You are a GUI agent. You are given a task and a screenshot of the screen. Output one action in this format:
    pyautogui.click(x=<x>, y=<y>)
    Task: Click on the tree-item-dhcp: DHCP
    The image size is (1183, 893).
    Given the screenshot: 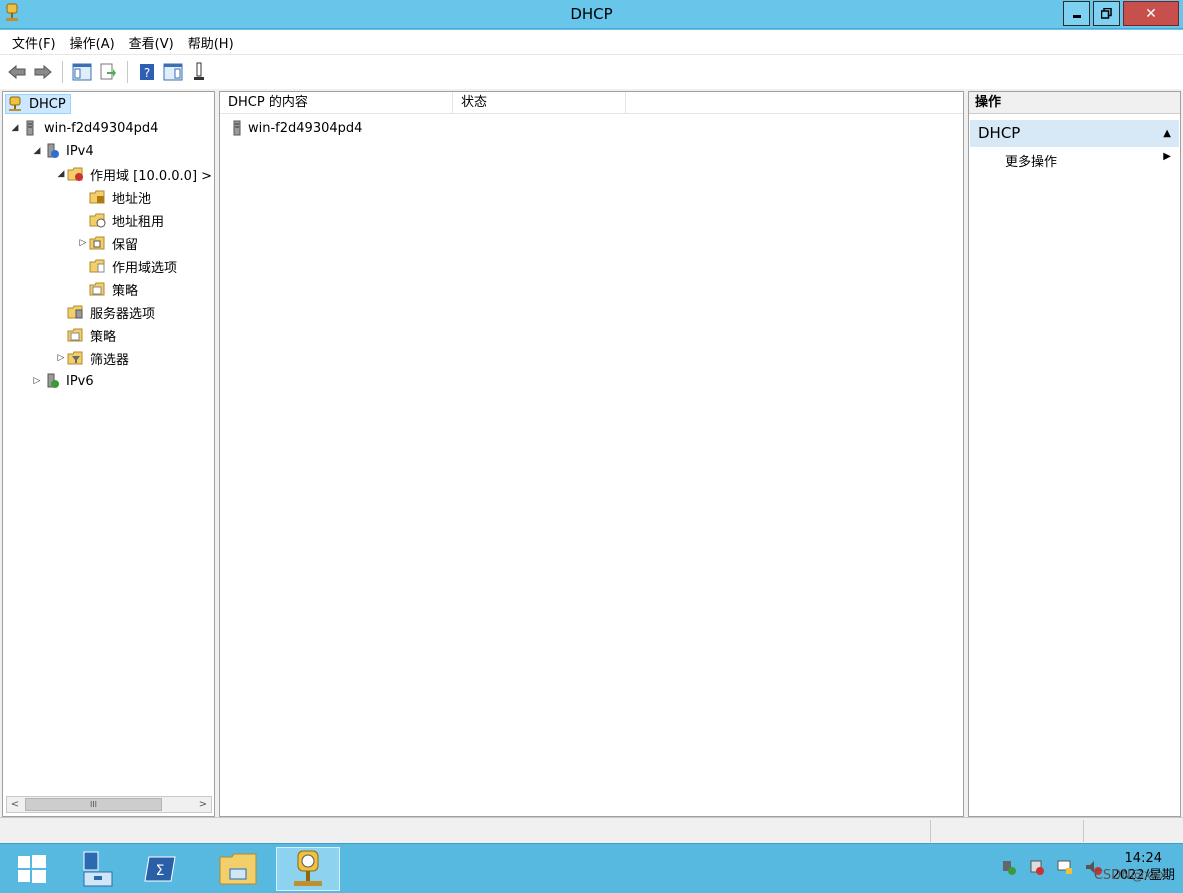 What is the action you would take?
    pyautogui.click(x=38, y=104)
    